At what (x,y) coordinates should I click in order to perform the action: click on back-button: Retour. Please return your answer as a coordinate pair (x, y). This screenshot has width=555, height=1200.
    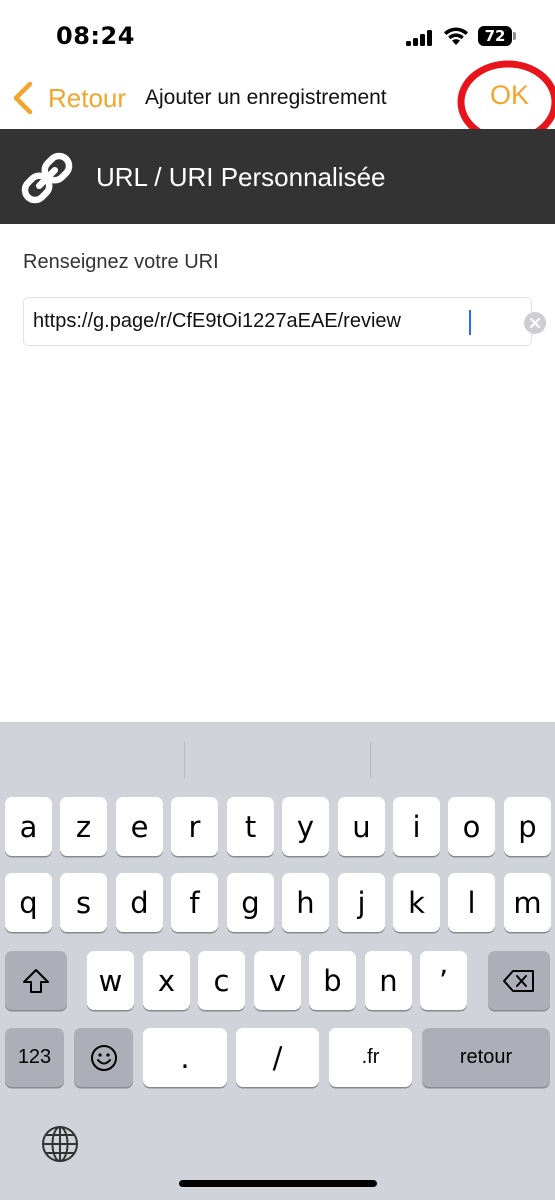
    Looking at the image, I should click on (68, 98).